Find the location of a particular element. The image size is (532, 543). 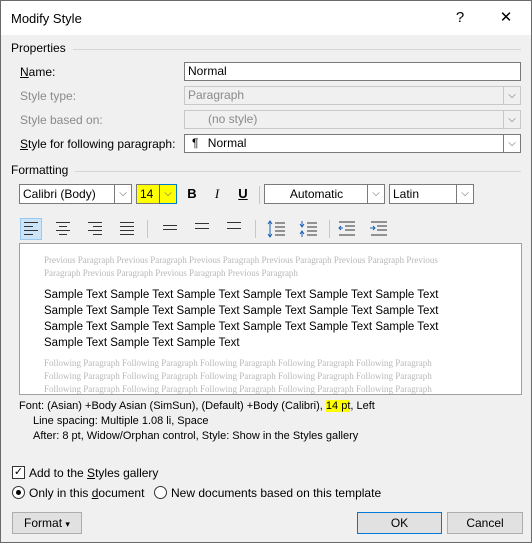

font-size-combo: 14 ⌵ is located at coordinates (156, 194).